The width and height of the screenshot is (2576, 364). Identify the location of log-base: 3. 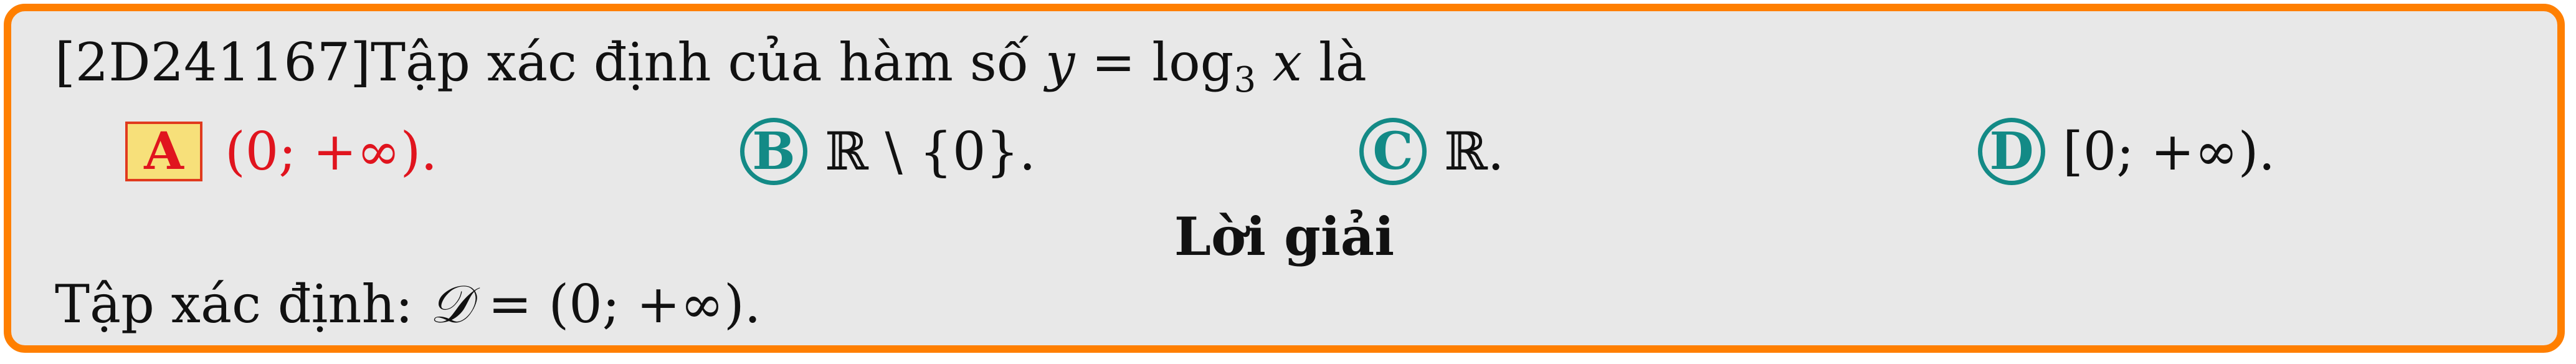
(1245, 80).